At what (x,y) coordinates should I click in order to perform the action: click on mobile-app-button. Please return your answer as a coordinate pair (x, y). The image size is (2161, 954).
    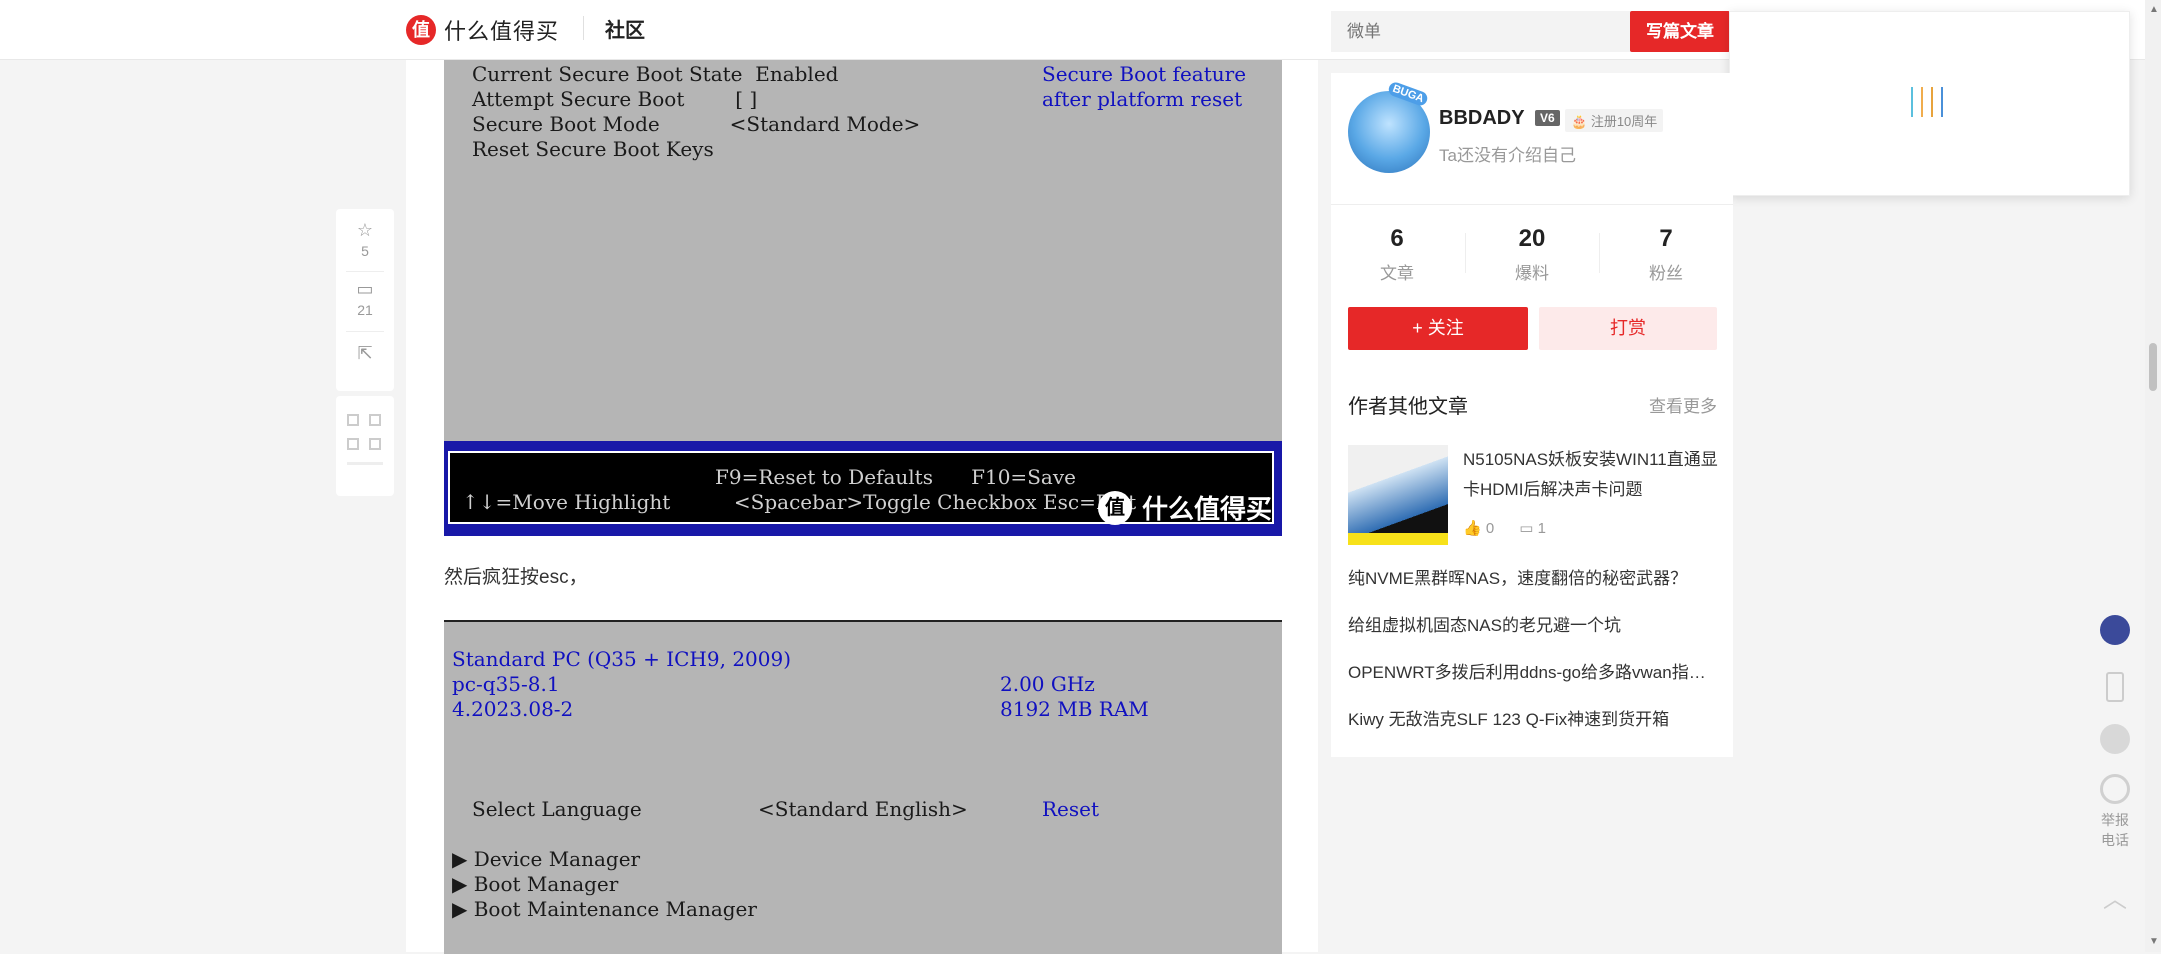
    Looking at the image, I should click on (2115, 687).